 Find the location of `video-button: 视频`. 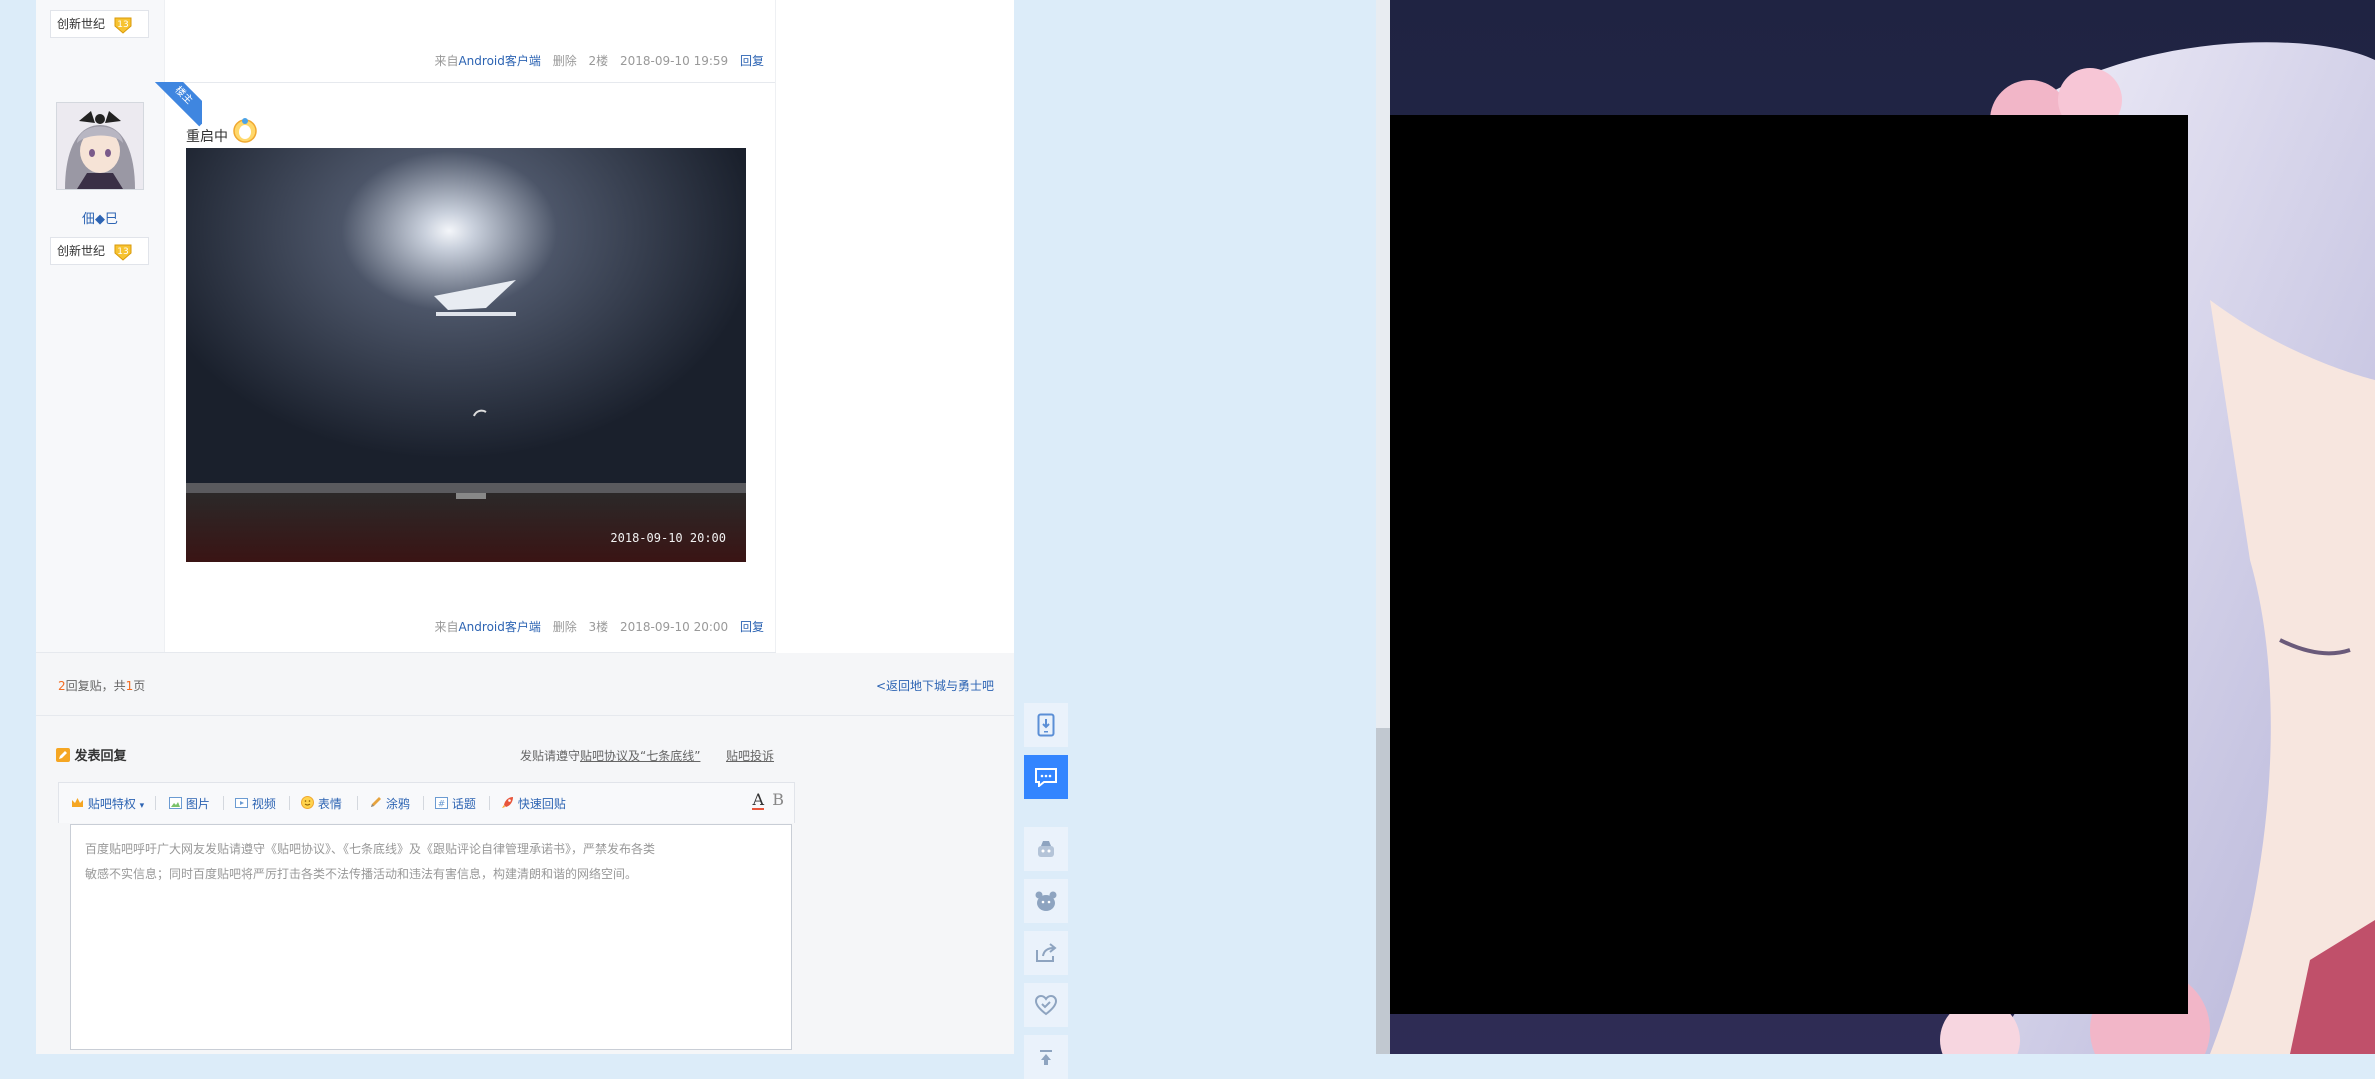

video-button: 视频 is located at coordinates (255, 803).